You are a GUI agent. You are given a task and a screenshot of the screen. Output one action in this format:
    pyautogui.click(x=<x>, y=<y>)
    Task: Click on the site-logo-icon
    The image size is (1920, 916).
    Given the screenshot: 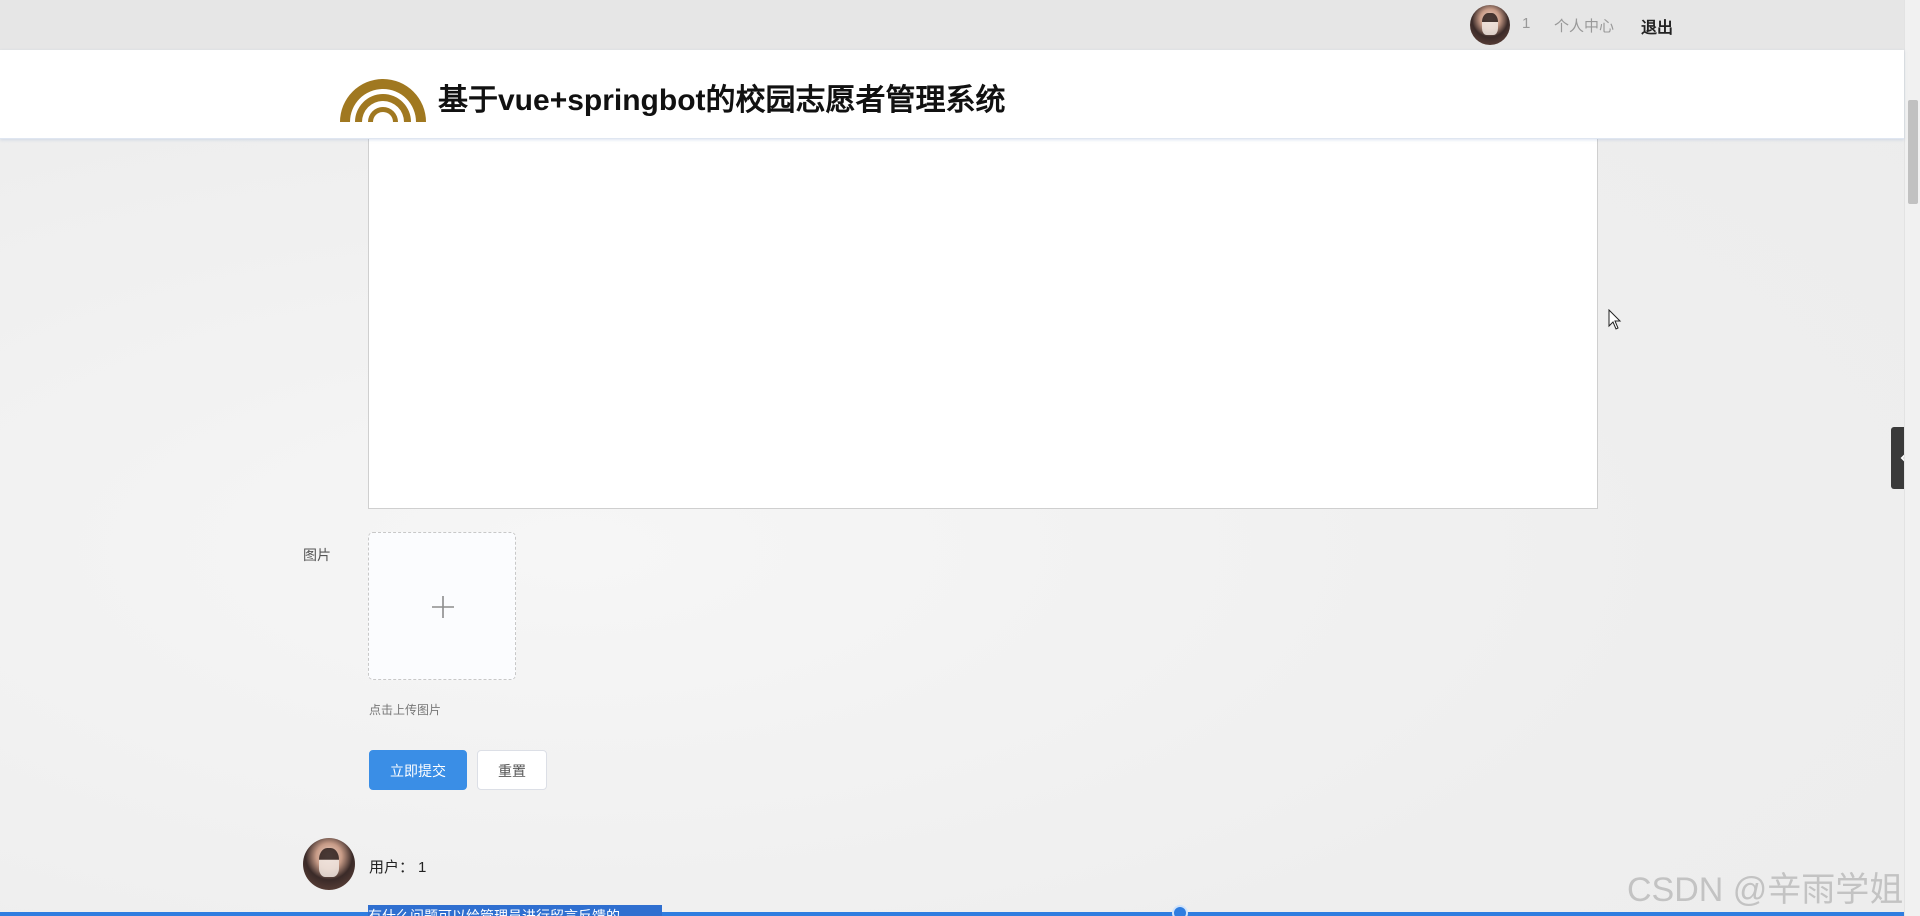 What is the action you would take?
    pyautogui.click(x=383, y=100)
    